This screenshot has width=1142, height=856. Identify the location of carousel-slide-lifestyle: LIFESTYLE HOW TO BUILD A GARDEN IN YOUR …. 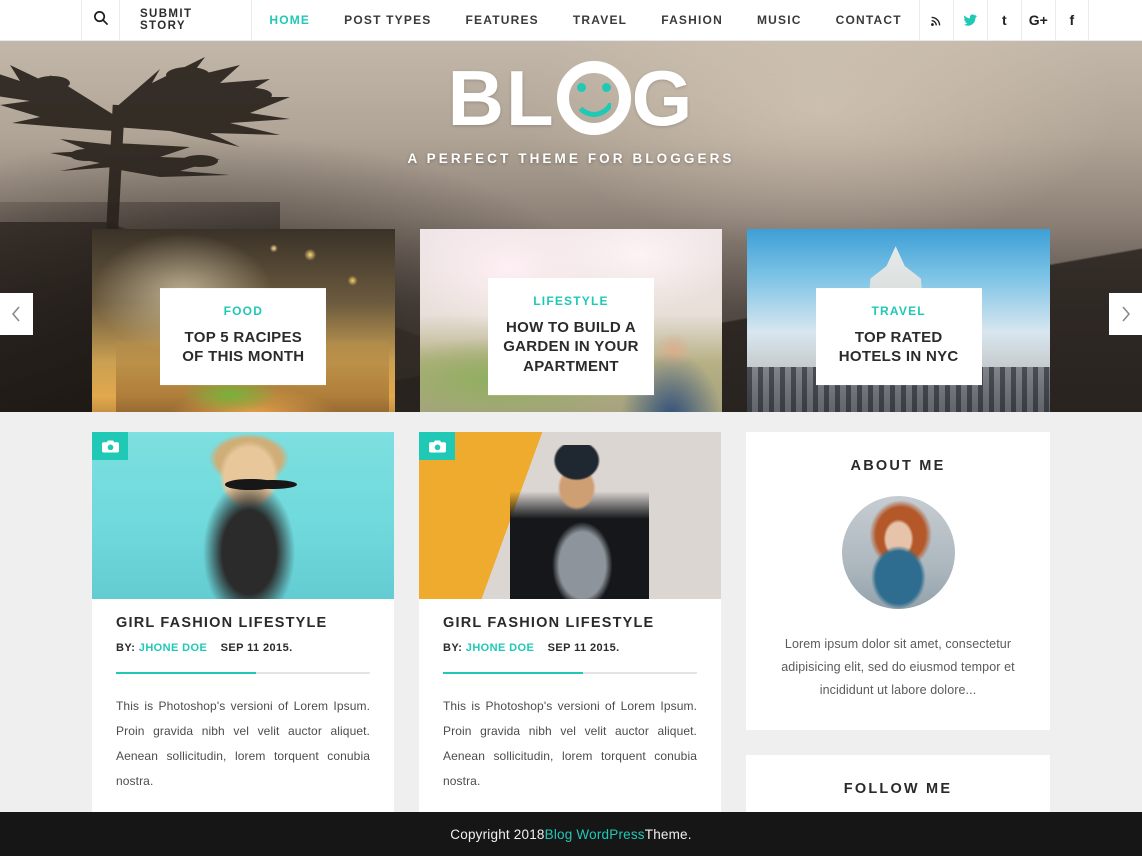
(571, 320).